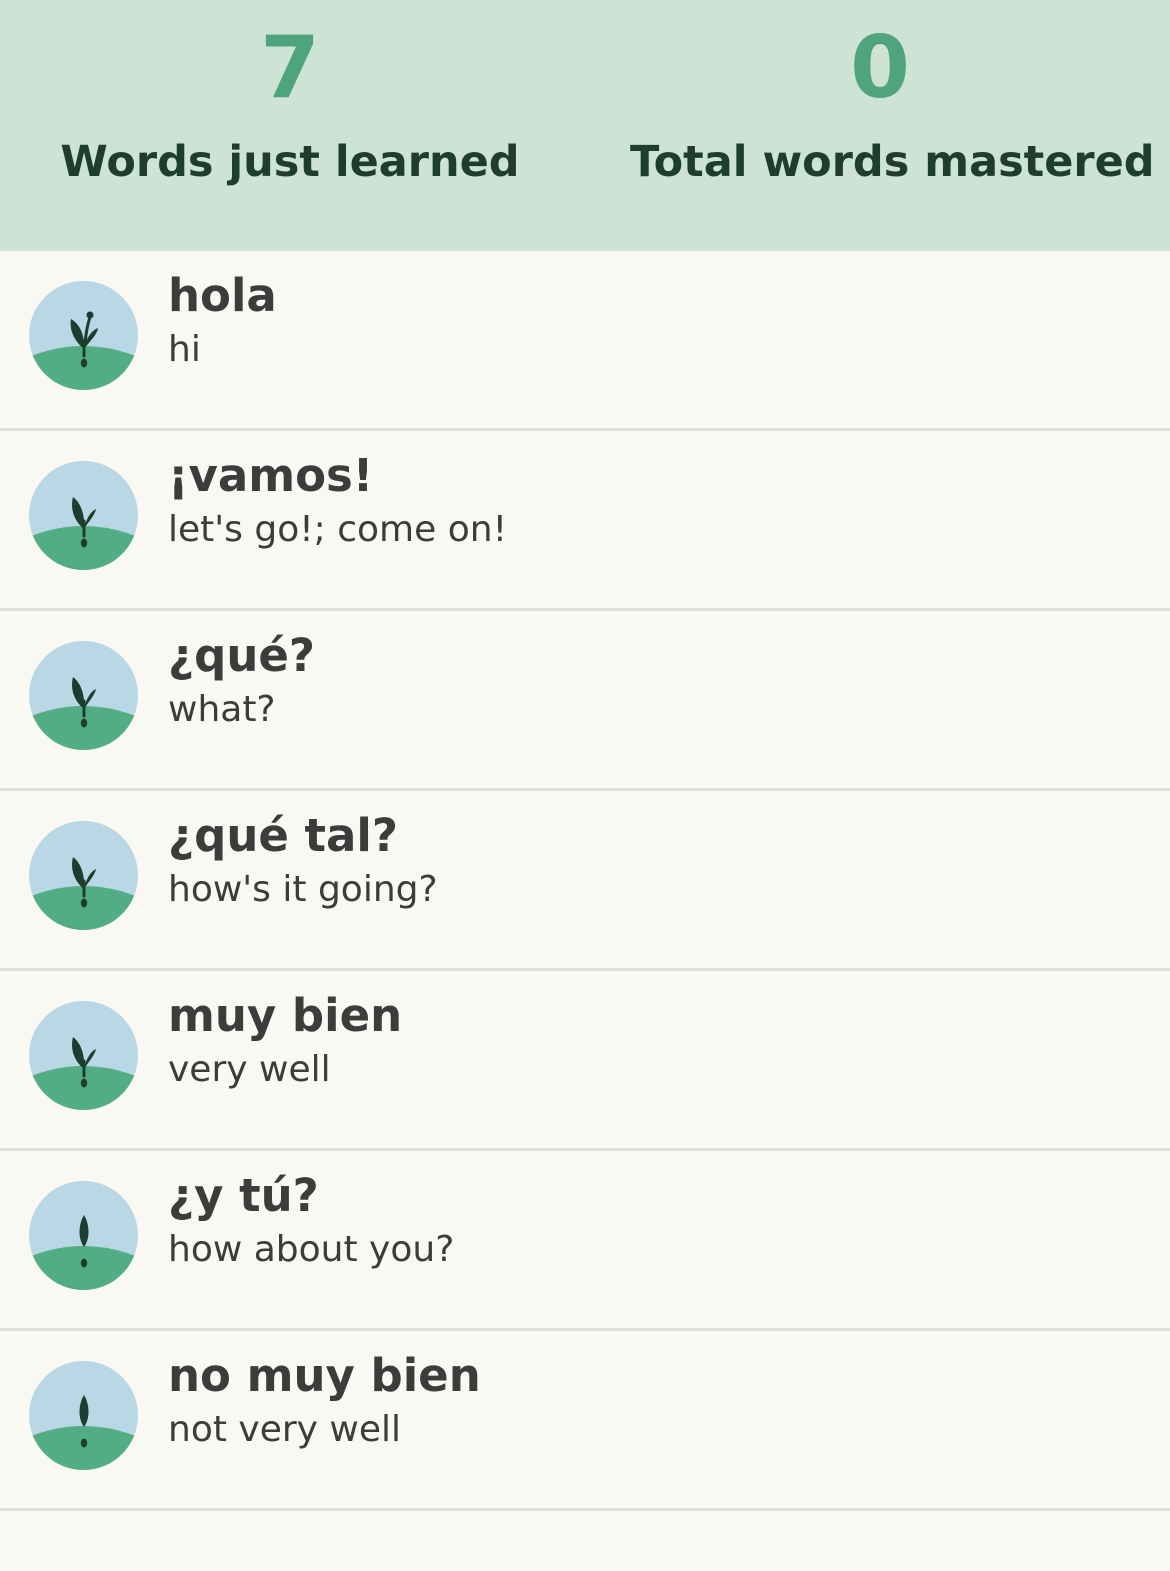  Describe the element at coordinates (585, 521) in the screenshot. I see `word-row: ¡vamos! let's go!; come on!` at that location.